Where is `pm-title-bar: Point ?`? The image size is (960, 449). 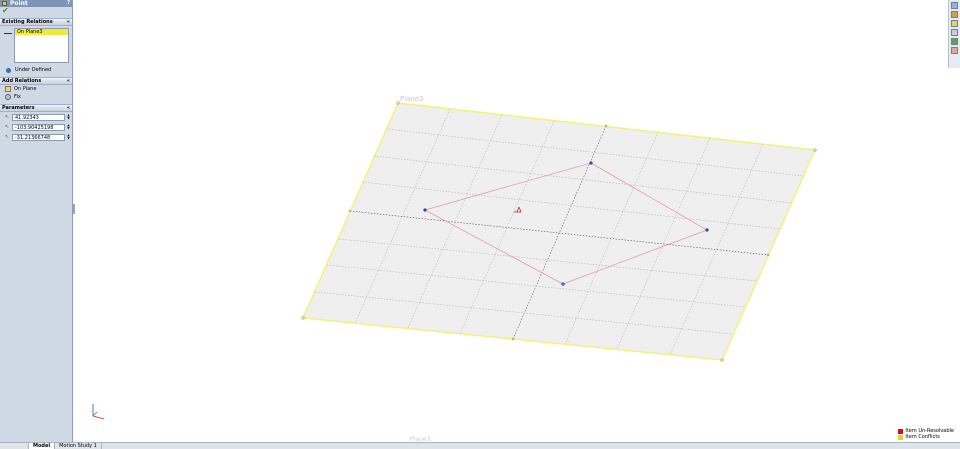 pm-title-bar: Point ? is located at coordinates (36, 3).